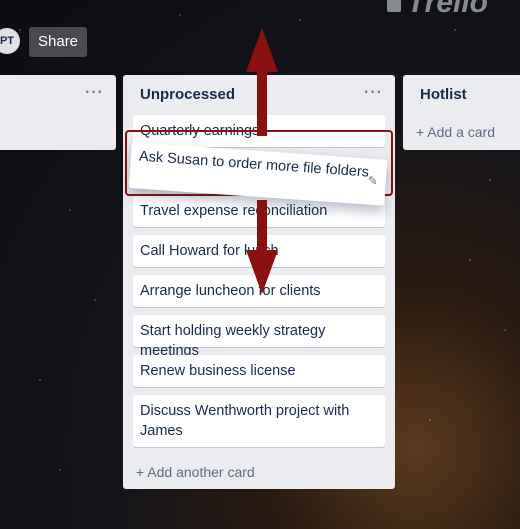 This screenshot has width=520, height=529. What do you see at coordinates (245, 421) in the screenshot?
I see `card-title: Discuss Wenthworth project with James` at bounding box center [245, 421].